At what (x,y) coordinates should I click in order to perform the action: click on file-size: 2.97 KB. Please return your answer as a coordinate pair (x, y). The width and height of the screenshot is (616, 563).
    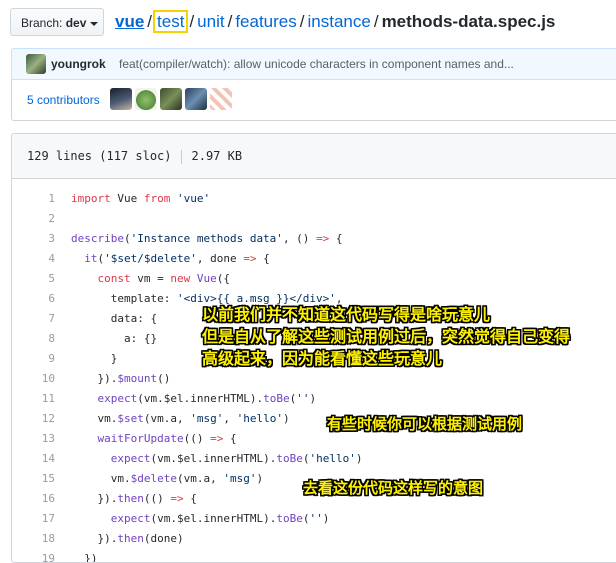
    Looking at the image, I should click on (217, 156).